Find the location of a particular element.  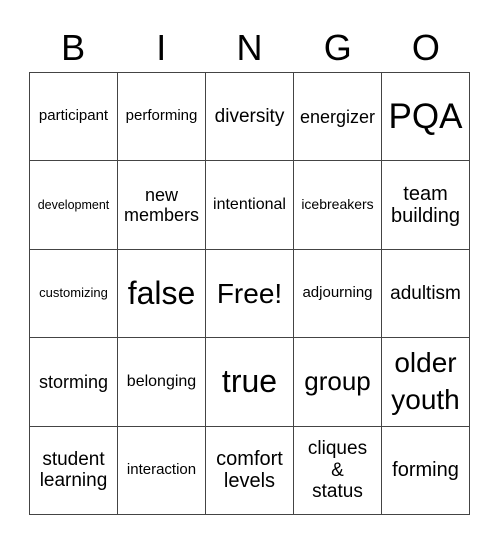

bingo-cell: adultism is located at coordinates (425, 293).